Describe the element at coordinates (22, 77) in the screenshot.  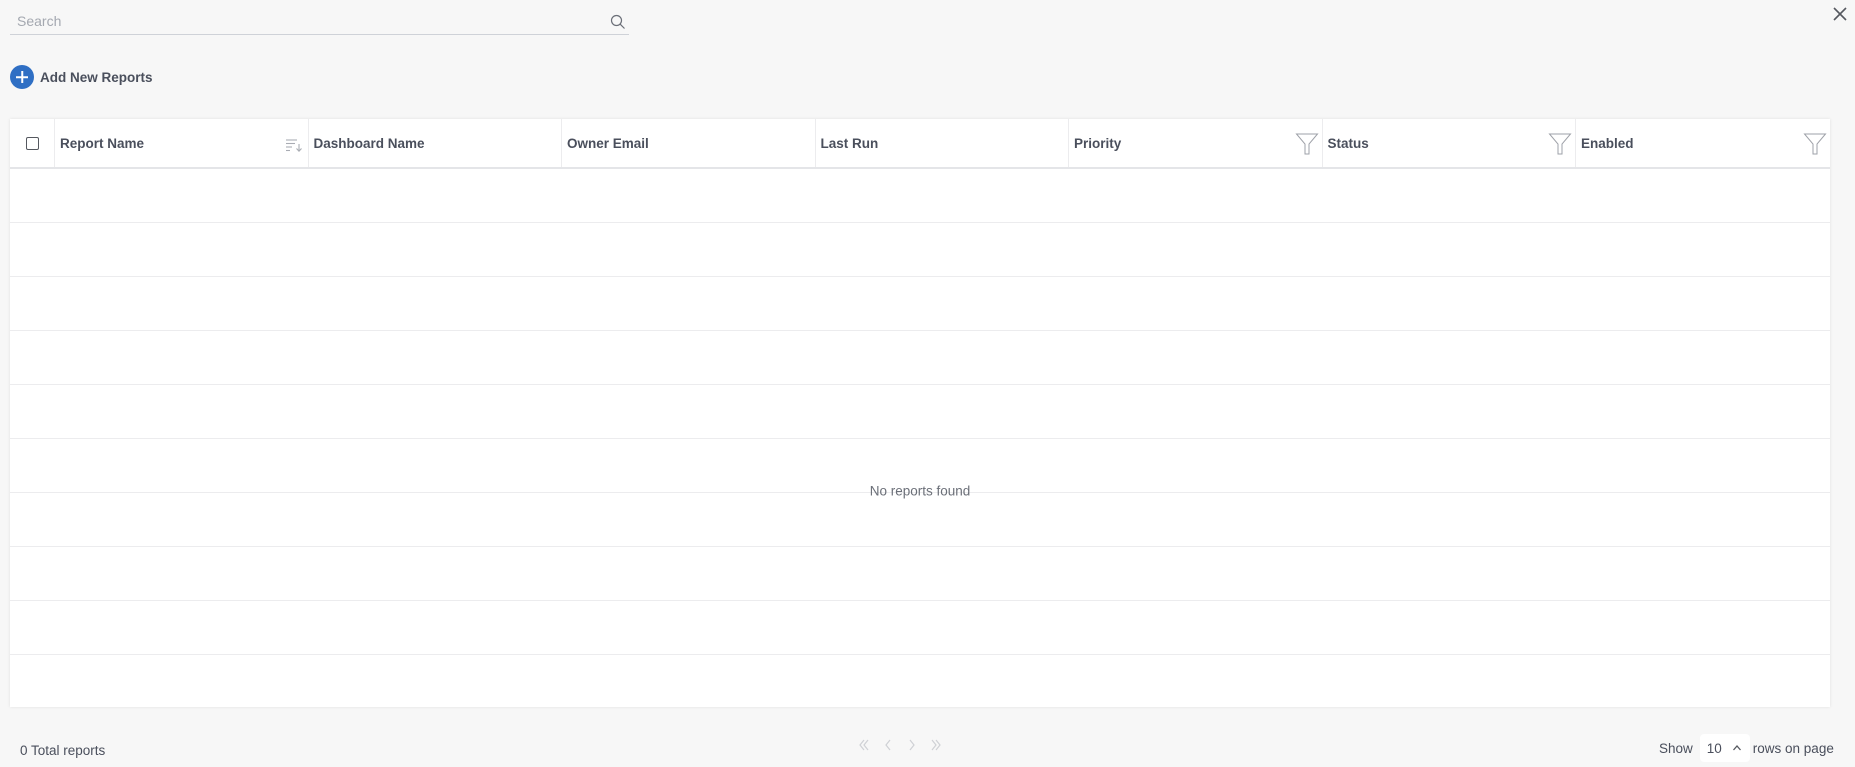
I see `plus-icon` at that location.